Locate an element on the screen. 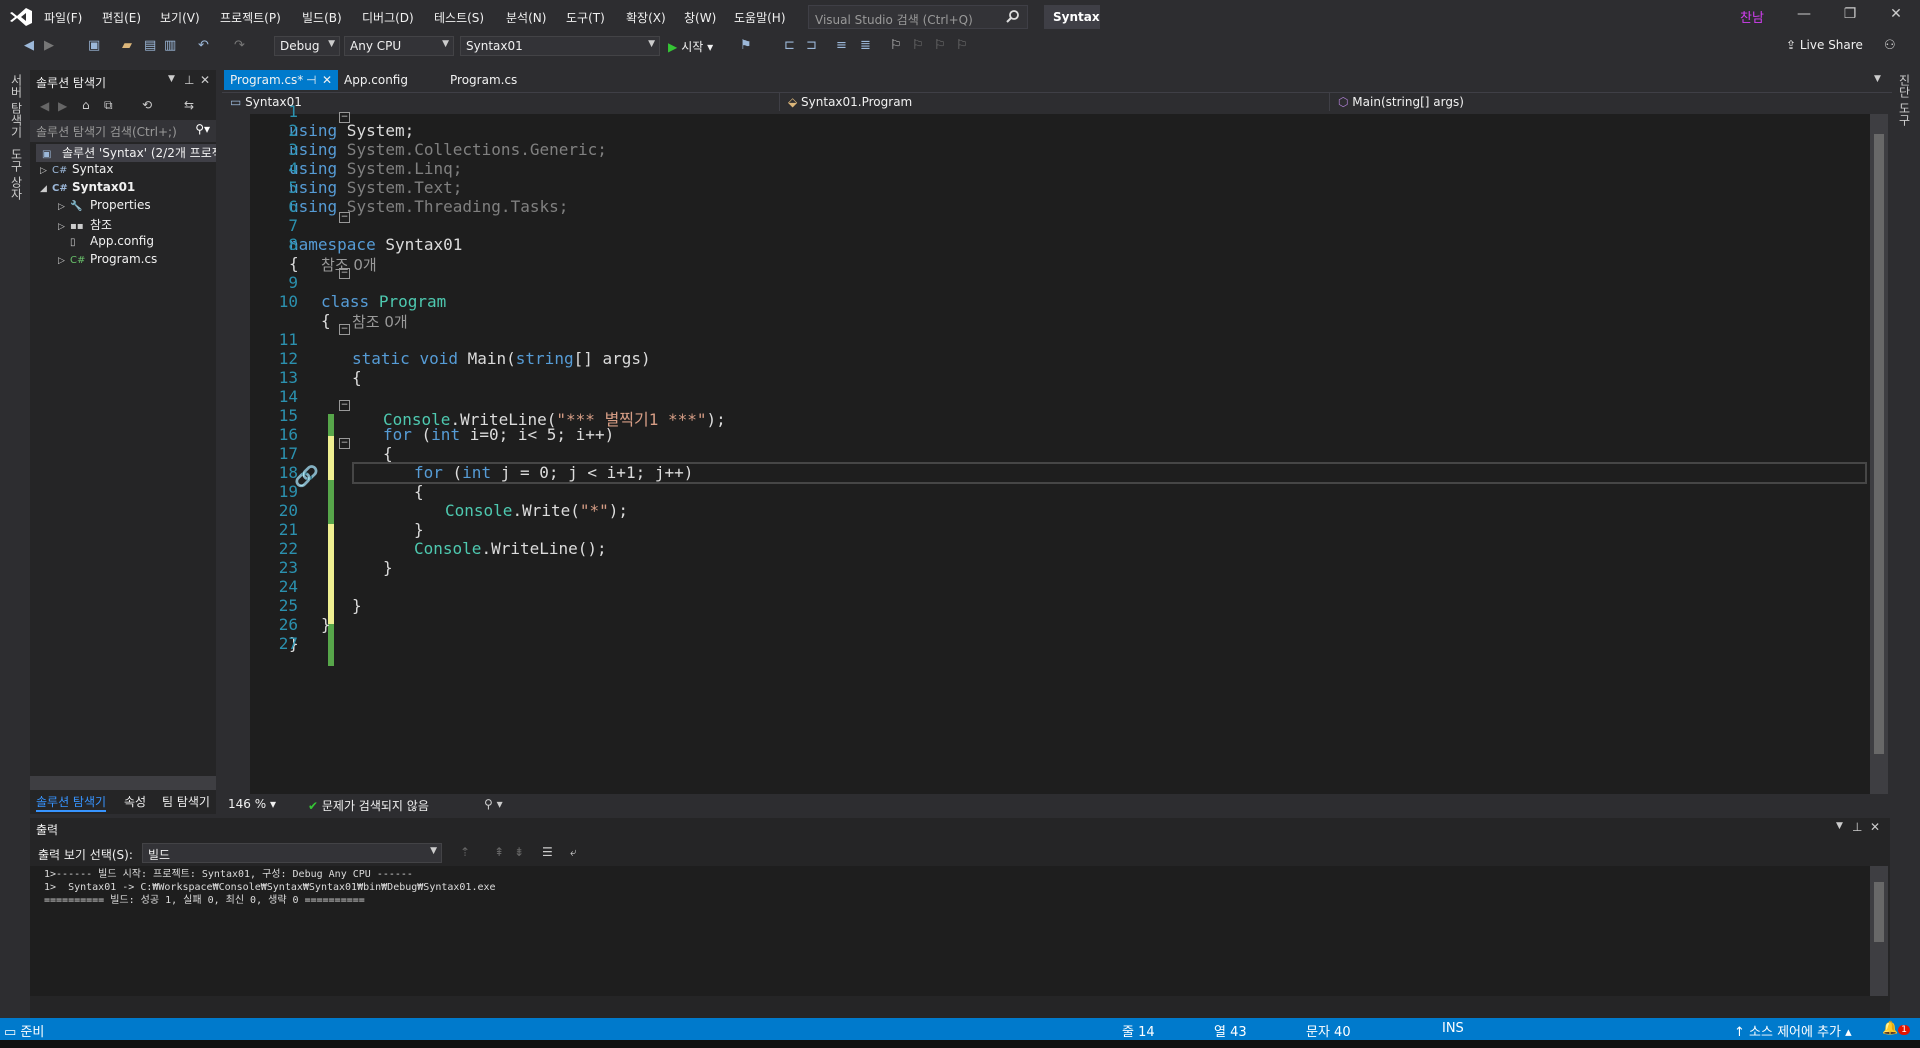 The image size is (1920, 1048). tab-solution-explorer: 솔루션 탐색기 is located at coordinates (71, 802).